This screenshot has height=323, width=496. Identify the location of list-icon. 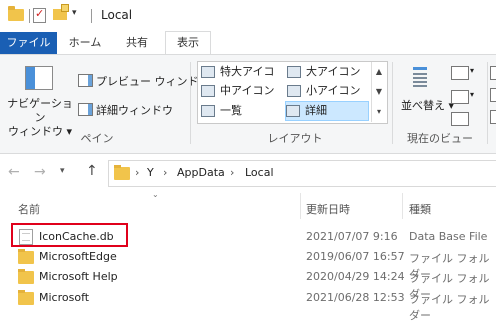
(208, 111).